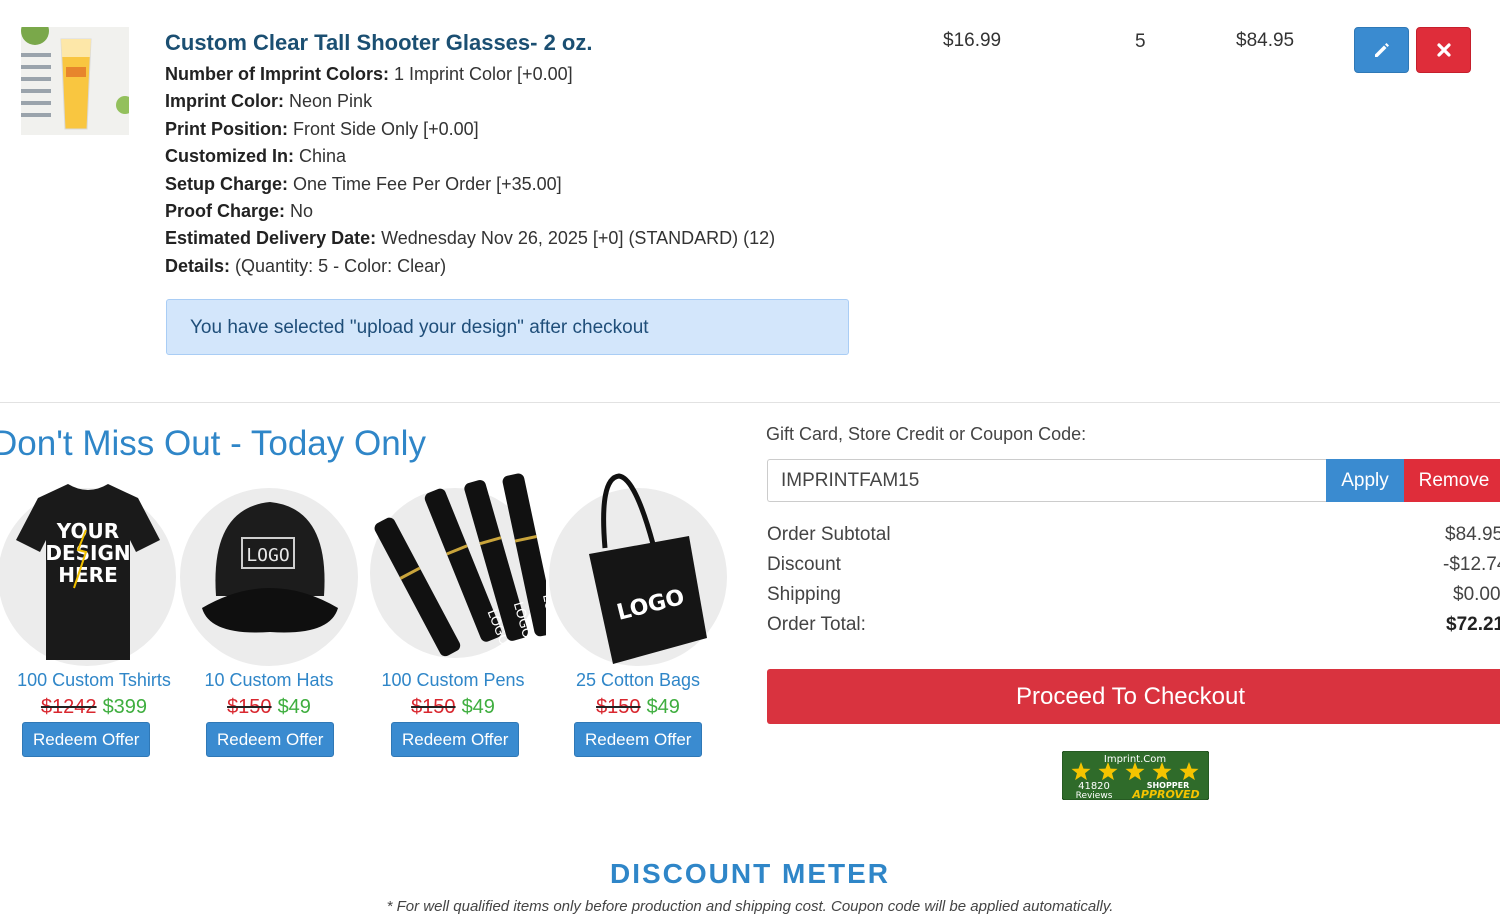  I want to click on hat-image: LOGO, so click(270, 567).